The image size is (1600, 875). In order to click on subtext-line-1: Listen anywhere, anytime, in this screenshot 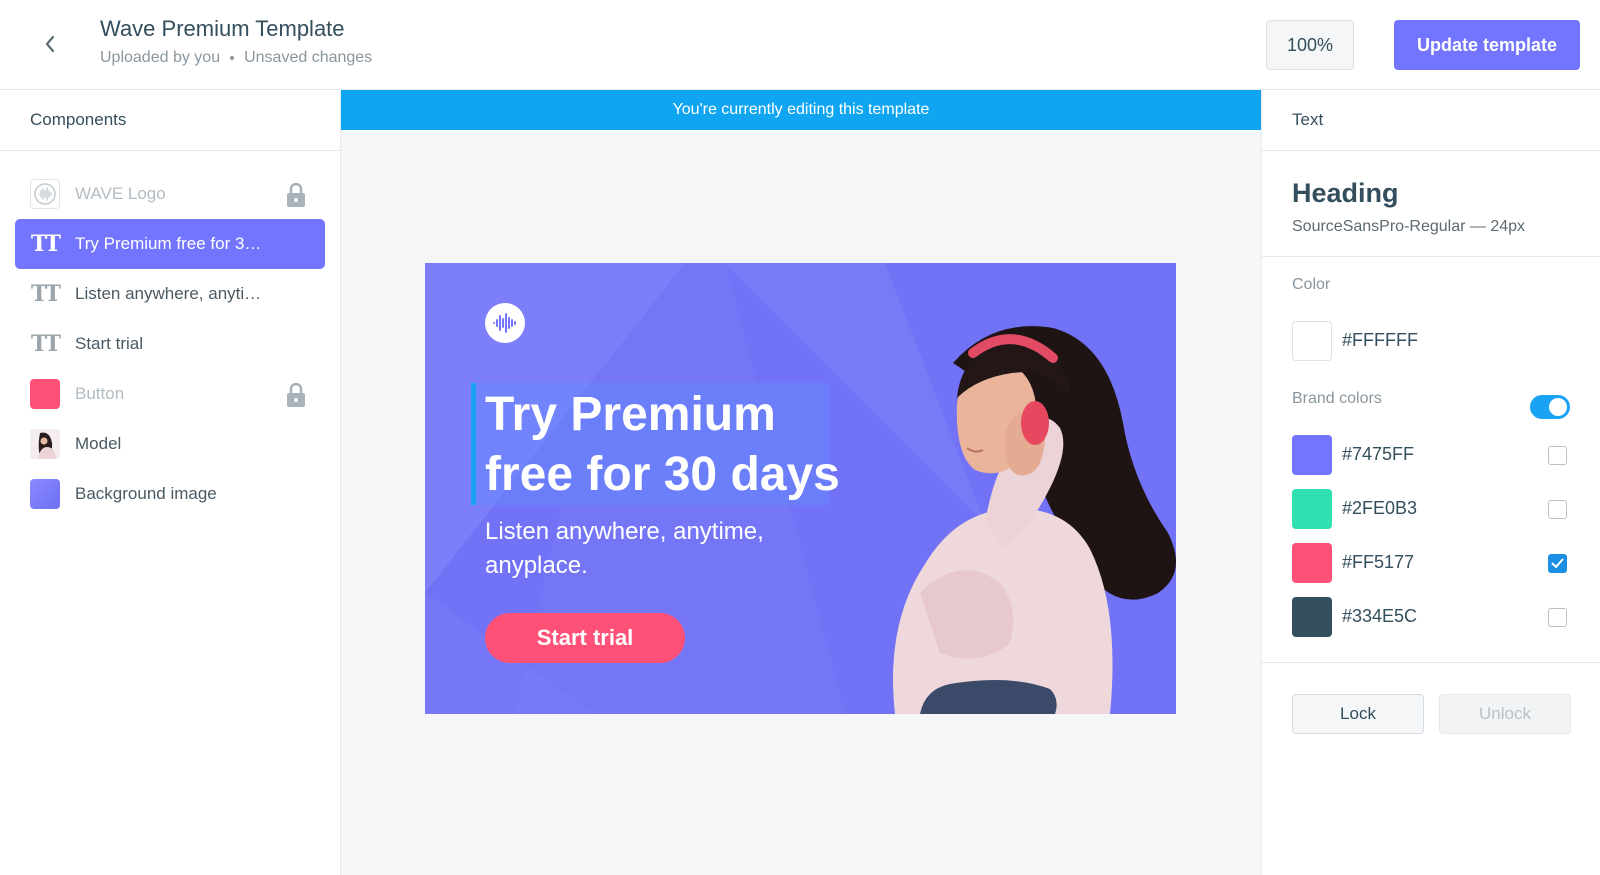, I will do `click(624, 531)`.